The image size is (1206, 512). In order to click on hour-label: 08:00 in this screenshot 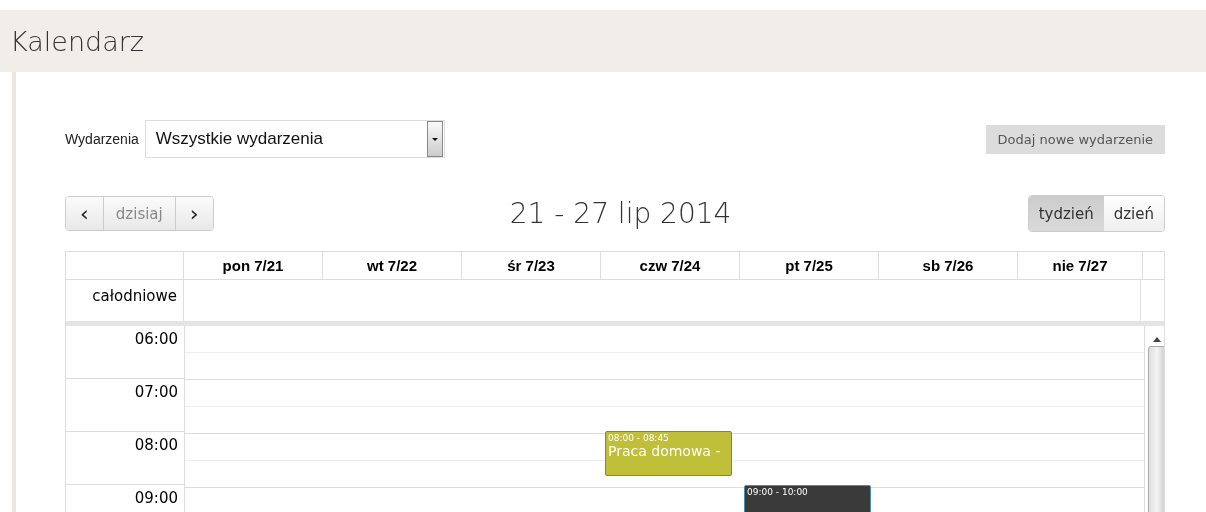, I will do `click(156, 445)`.